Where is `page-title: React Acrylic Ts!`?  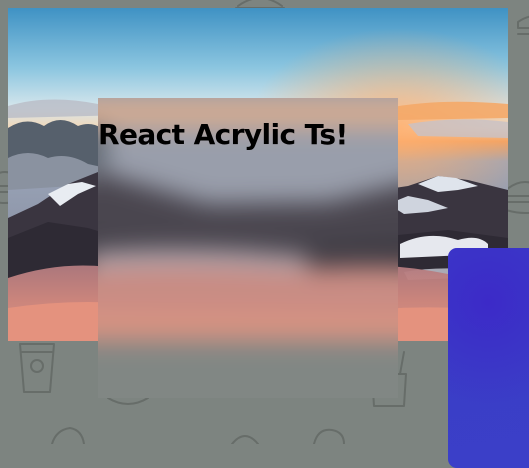 page-title: React Acrylic Ts! is located at coordinates (223, 134).